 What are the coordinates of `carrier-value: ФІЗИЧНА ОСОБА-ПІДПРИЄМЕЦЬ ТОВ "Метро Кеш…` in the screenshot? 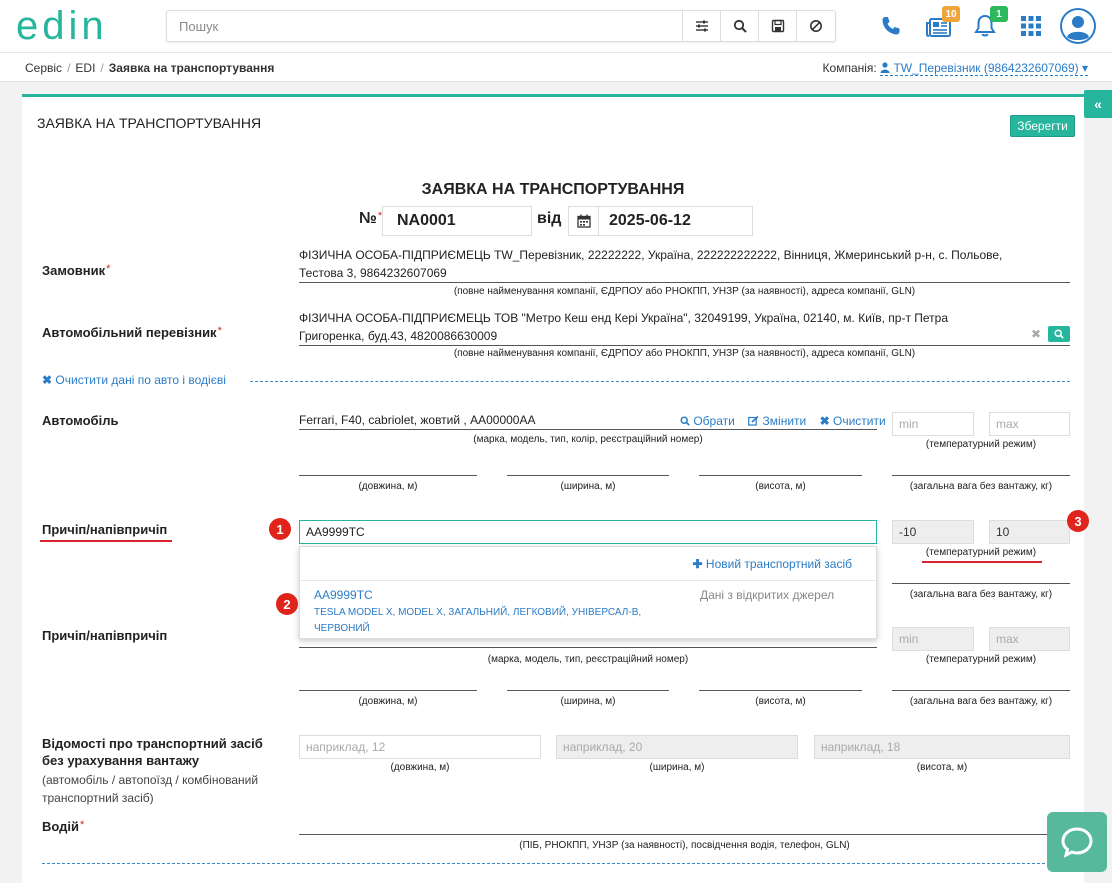 It's located at (684, 327).